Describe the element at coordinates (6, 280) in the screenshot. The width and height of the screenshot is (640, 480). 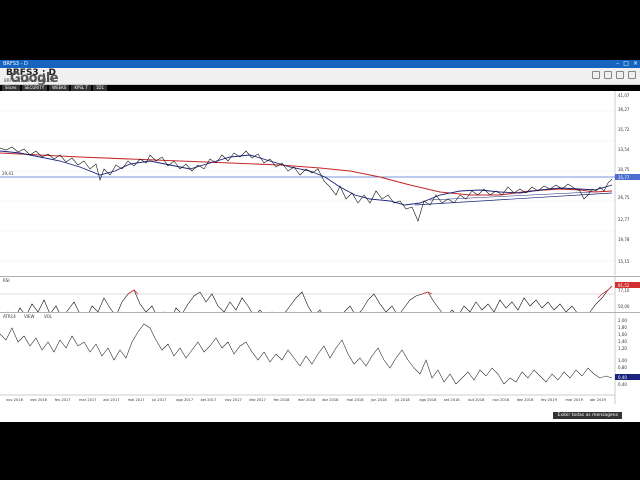
I see `rsi-label: RSI` at that location.